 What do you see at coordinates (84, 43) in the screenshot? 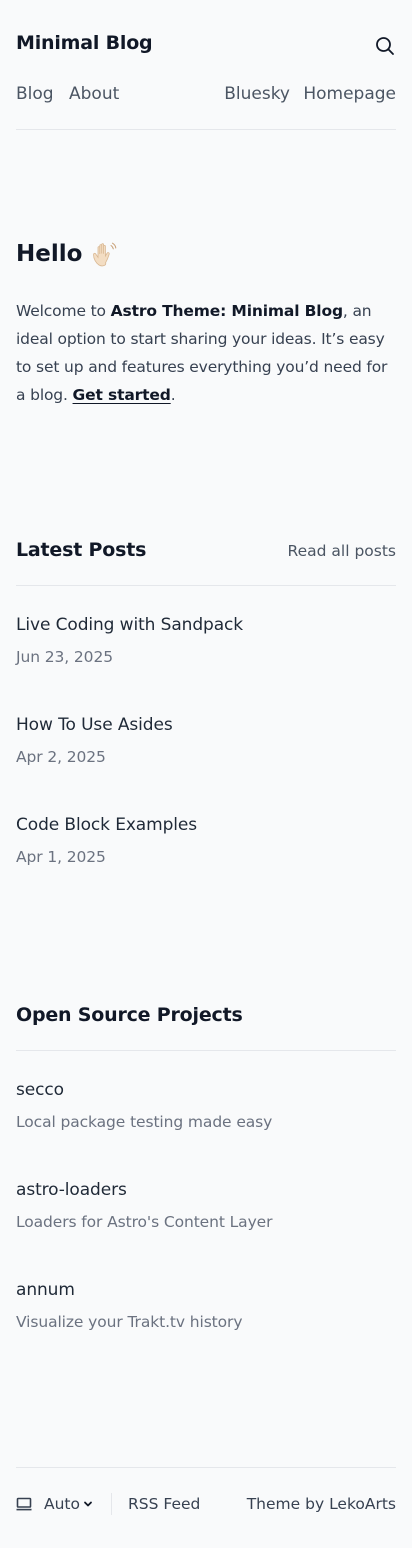
I see `site-title: Minimal Blog` at bounding box center [84, 43].